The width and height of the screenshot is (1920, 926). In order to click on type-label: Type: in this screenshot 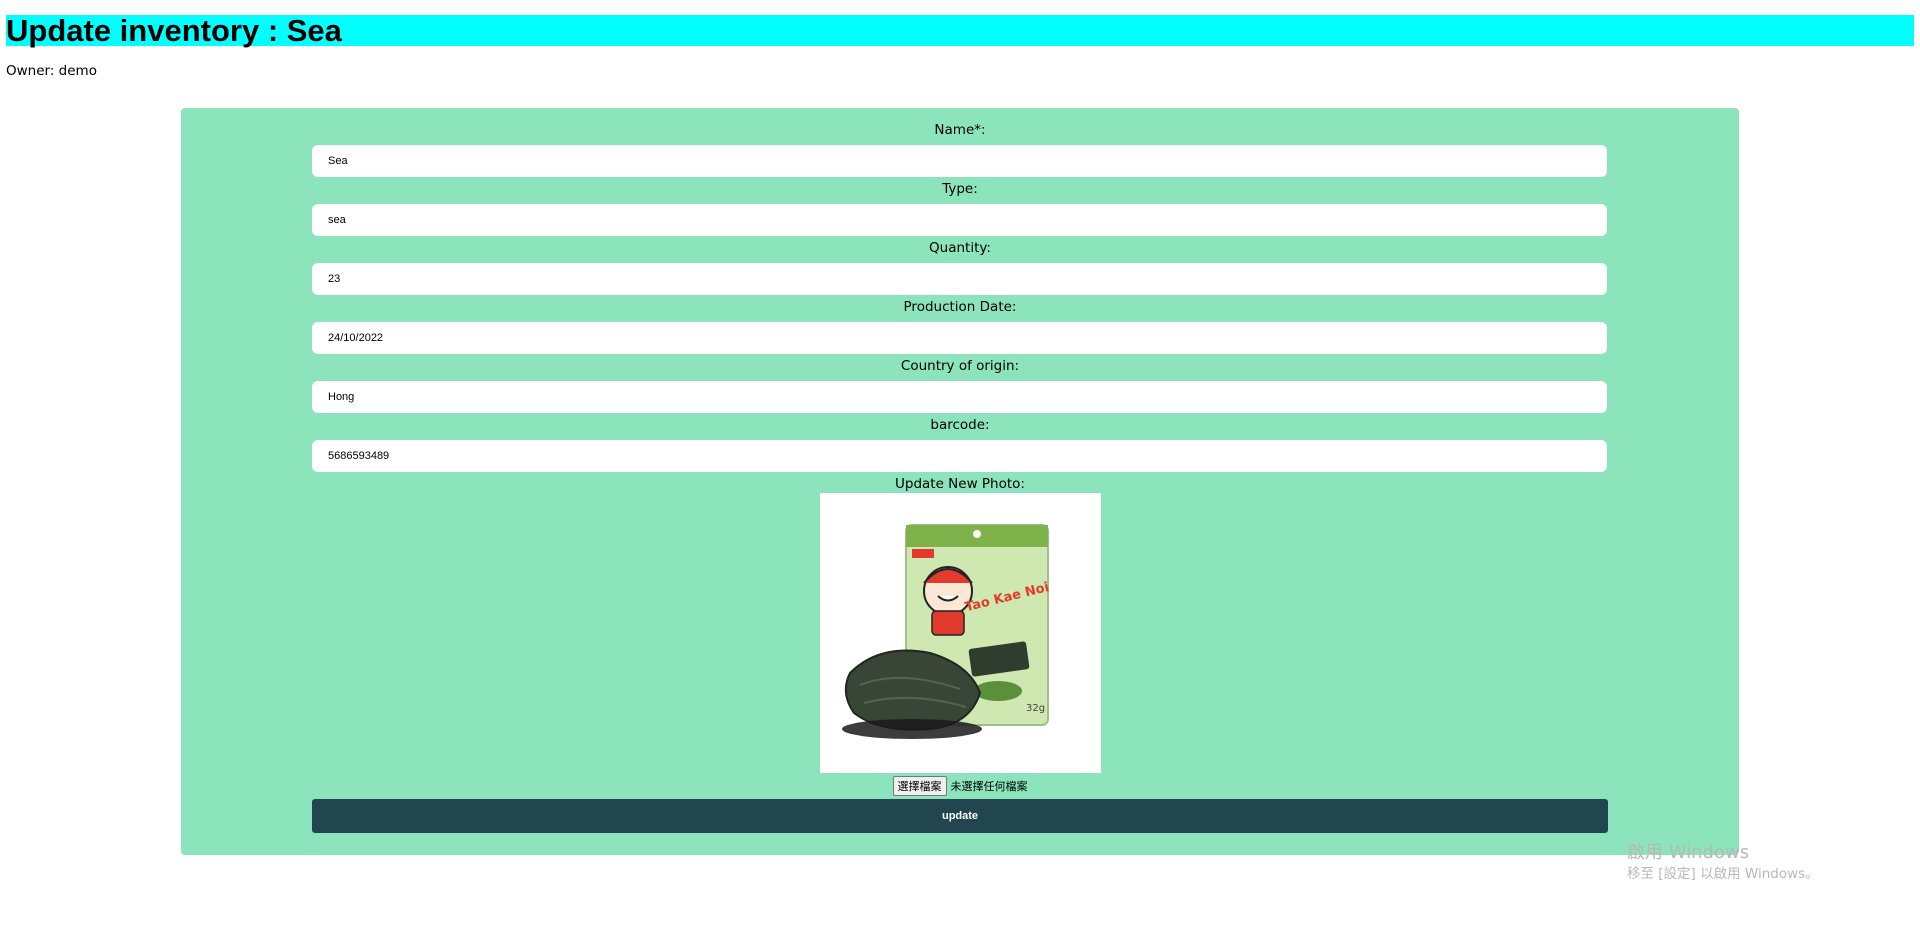, I will do `click(960, 189)`.